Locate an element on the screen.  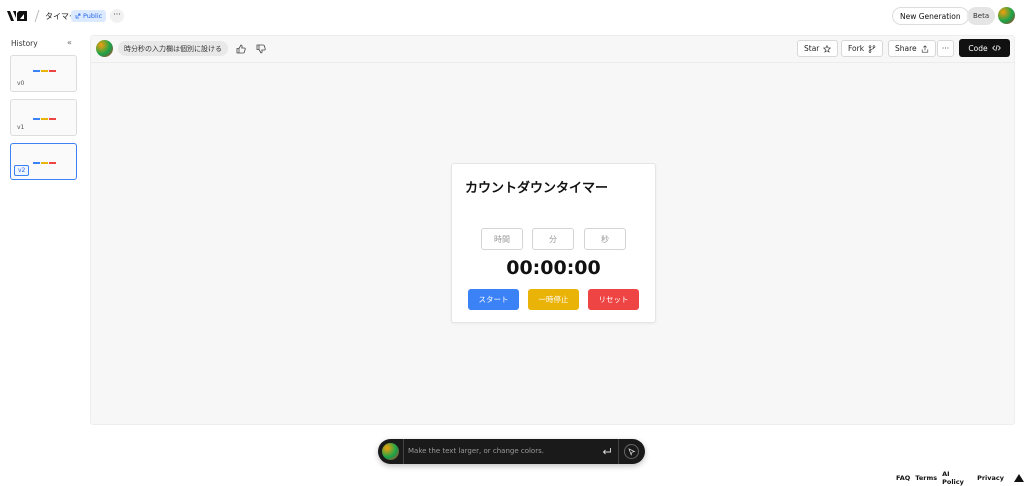
start-button: スタート is located at coordinates (493, 299).